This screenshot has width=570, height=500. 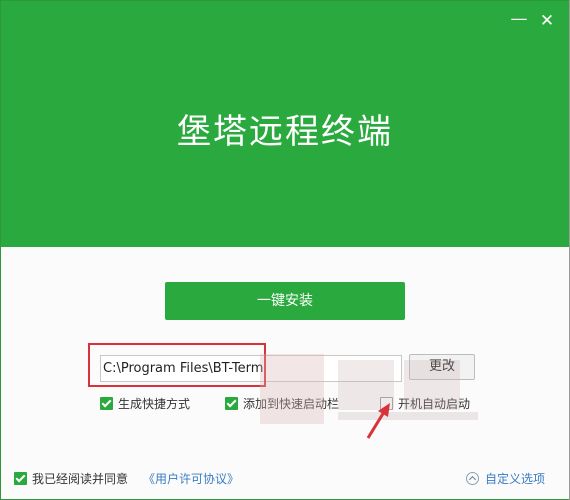 What do you see at coordinates (378, 421) in the screenshot?
I see `annotation-arrow-icon` at bounding box center [378, 421].